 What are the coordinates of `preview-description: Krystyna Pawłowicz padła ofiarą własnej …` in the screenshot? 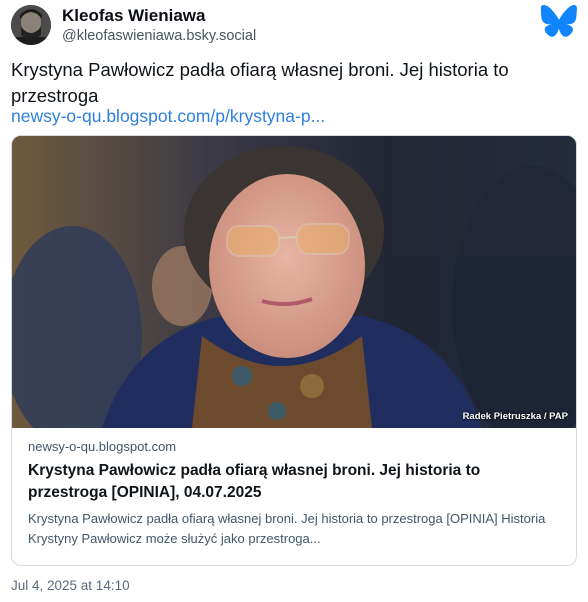 It's located at (287, 528).